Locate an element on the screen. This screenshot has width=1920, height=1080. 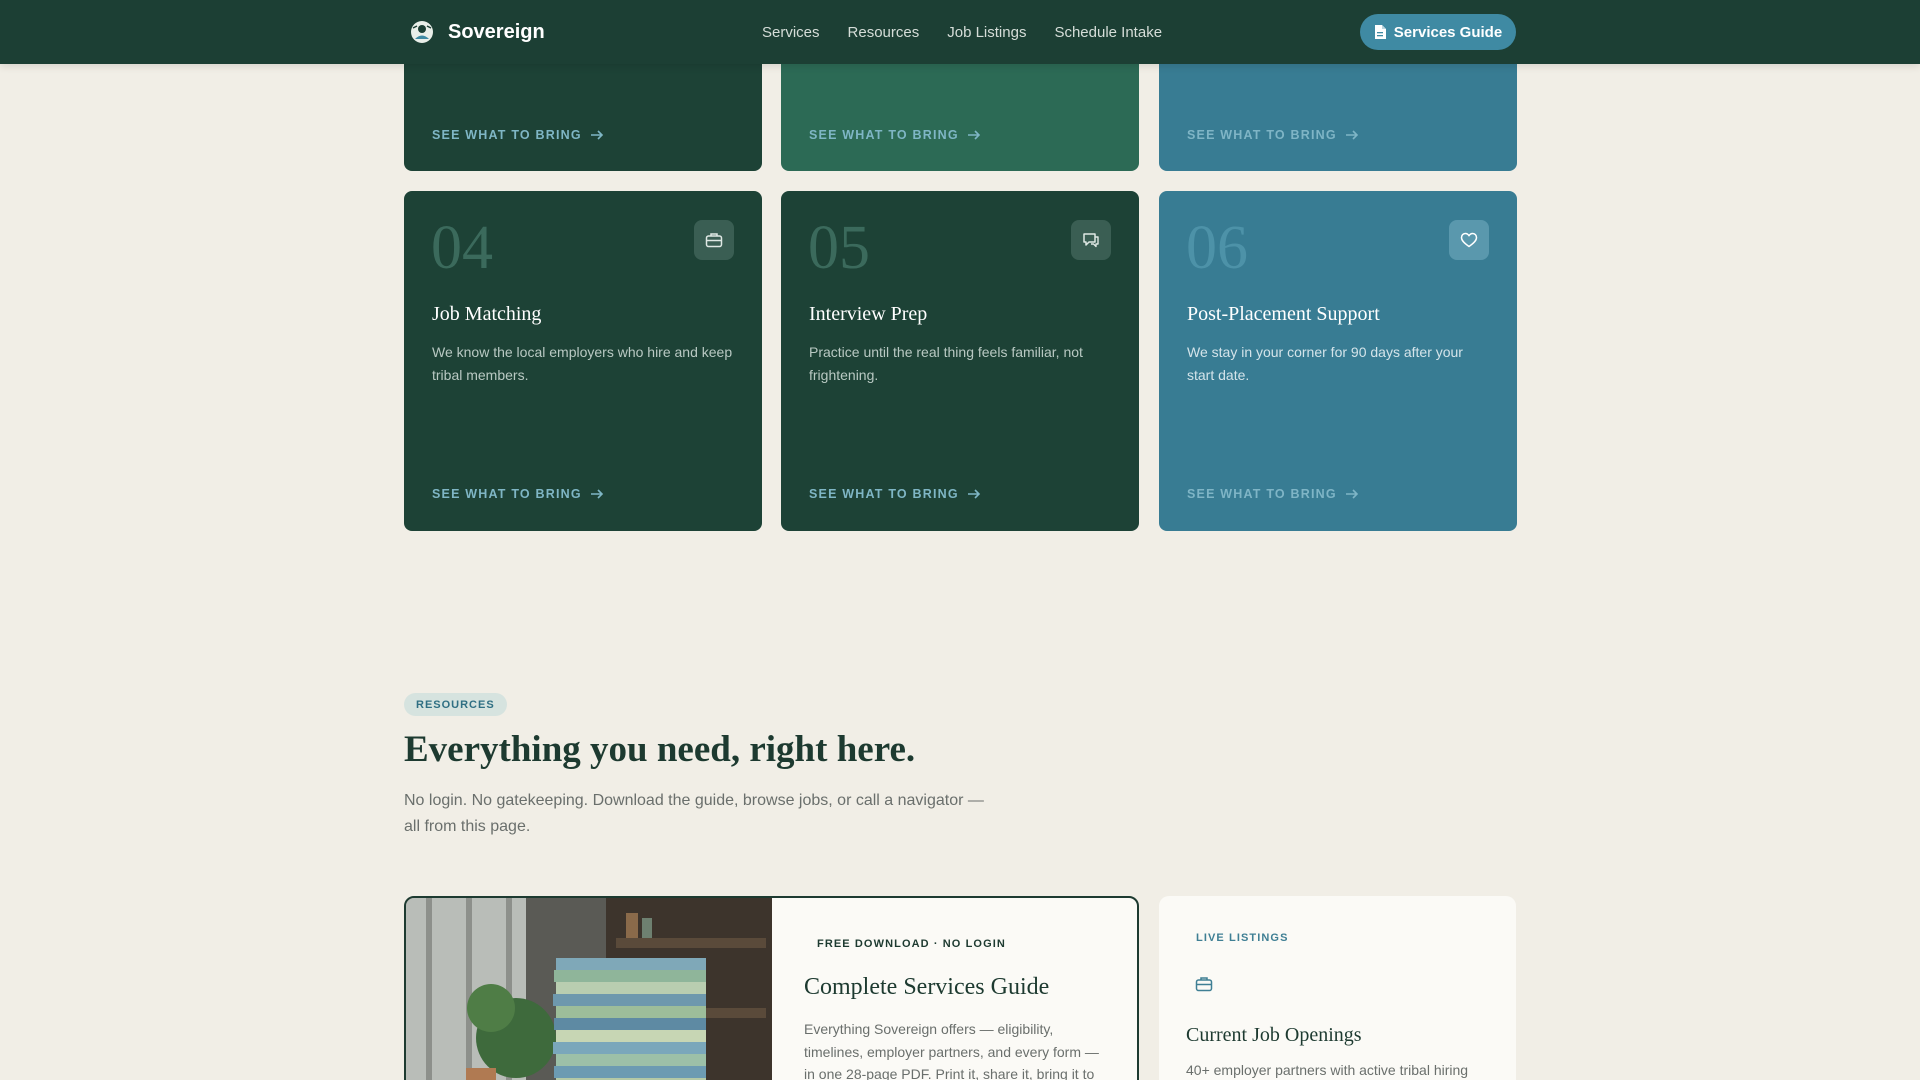
services-guide-button: Services Guide is located at coordinates (1438, 32).